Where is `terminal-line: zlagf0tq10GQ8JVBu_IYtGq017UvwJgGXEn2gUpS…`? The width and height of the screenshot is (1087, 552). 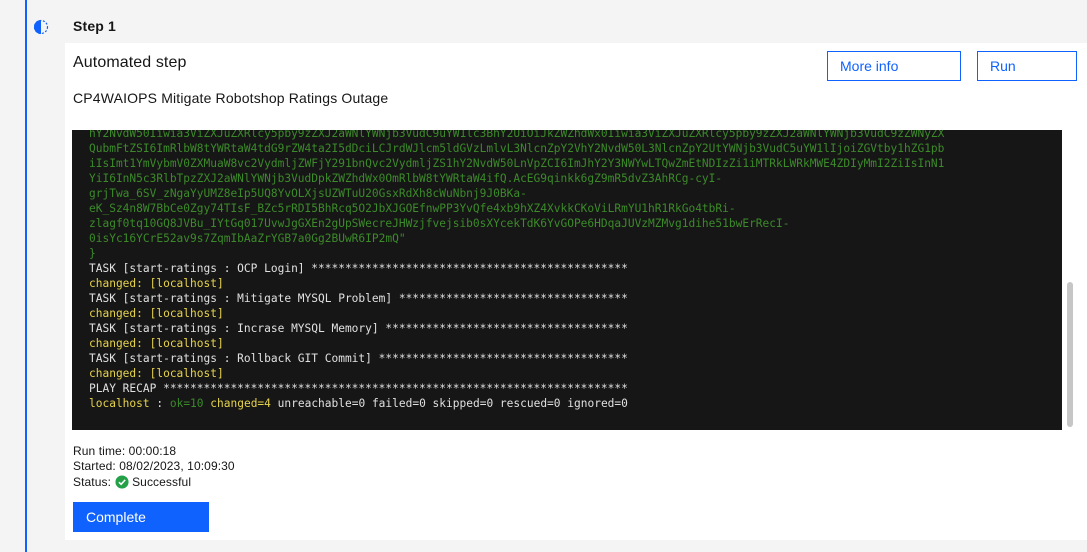 terminal-line: zlagf0tq10GQ8JVBu_IYtGq017UvwJgGXEn2gUpS… is located at coordinates (439, 223).